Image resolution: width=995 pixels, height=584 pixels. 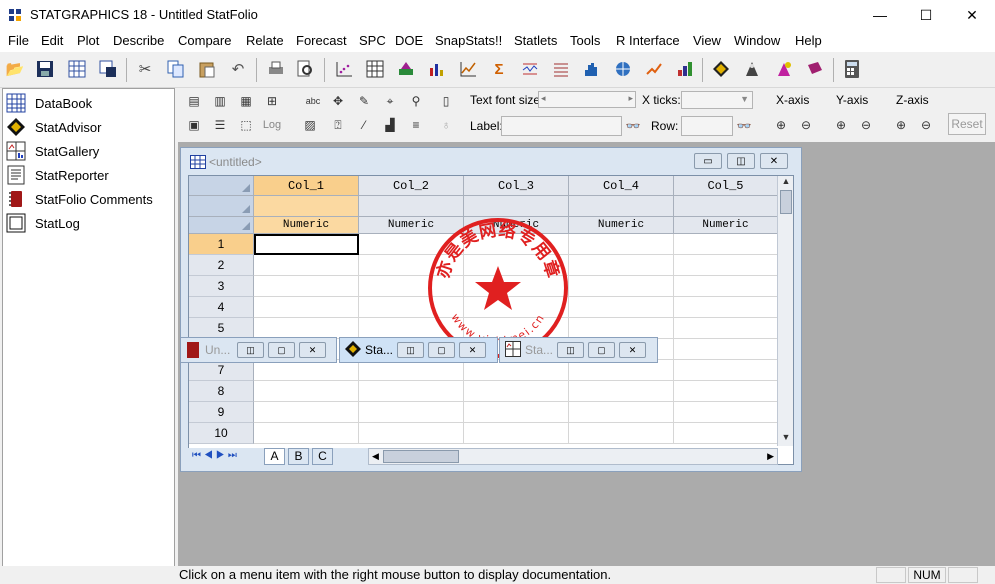 I want to click on row-header: 1, so click(x=221, y=244).